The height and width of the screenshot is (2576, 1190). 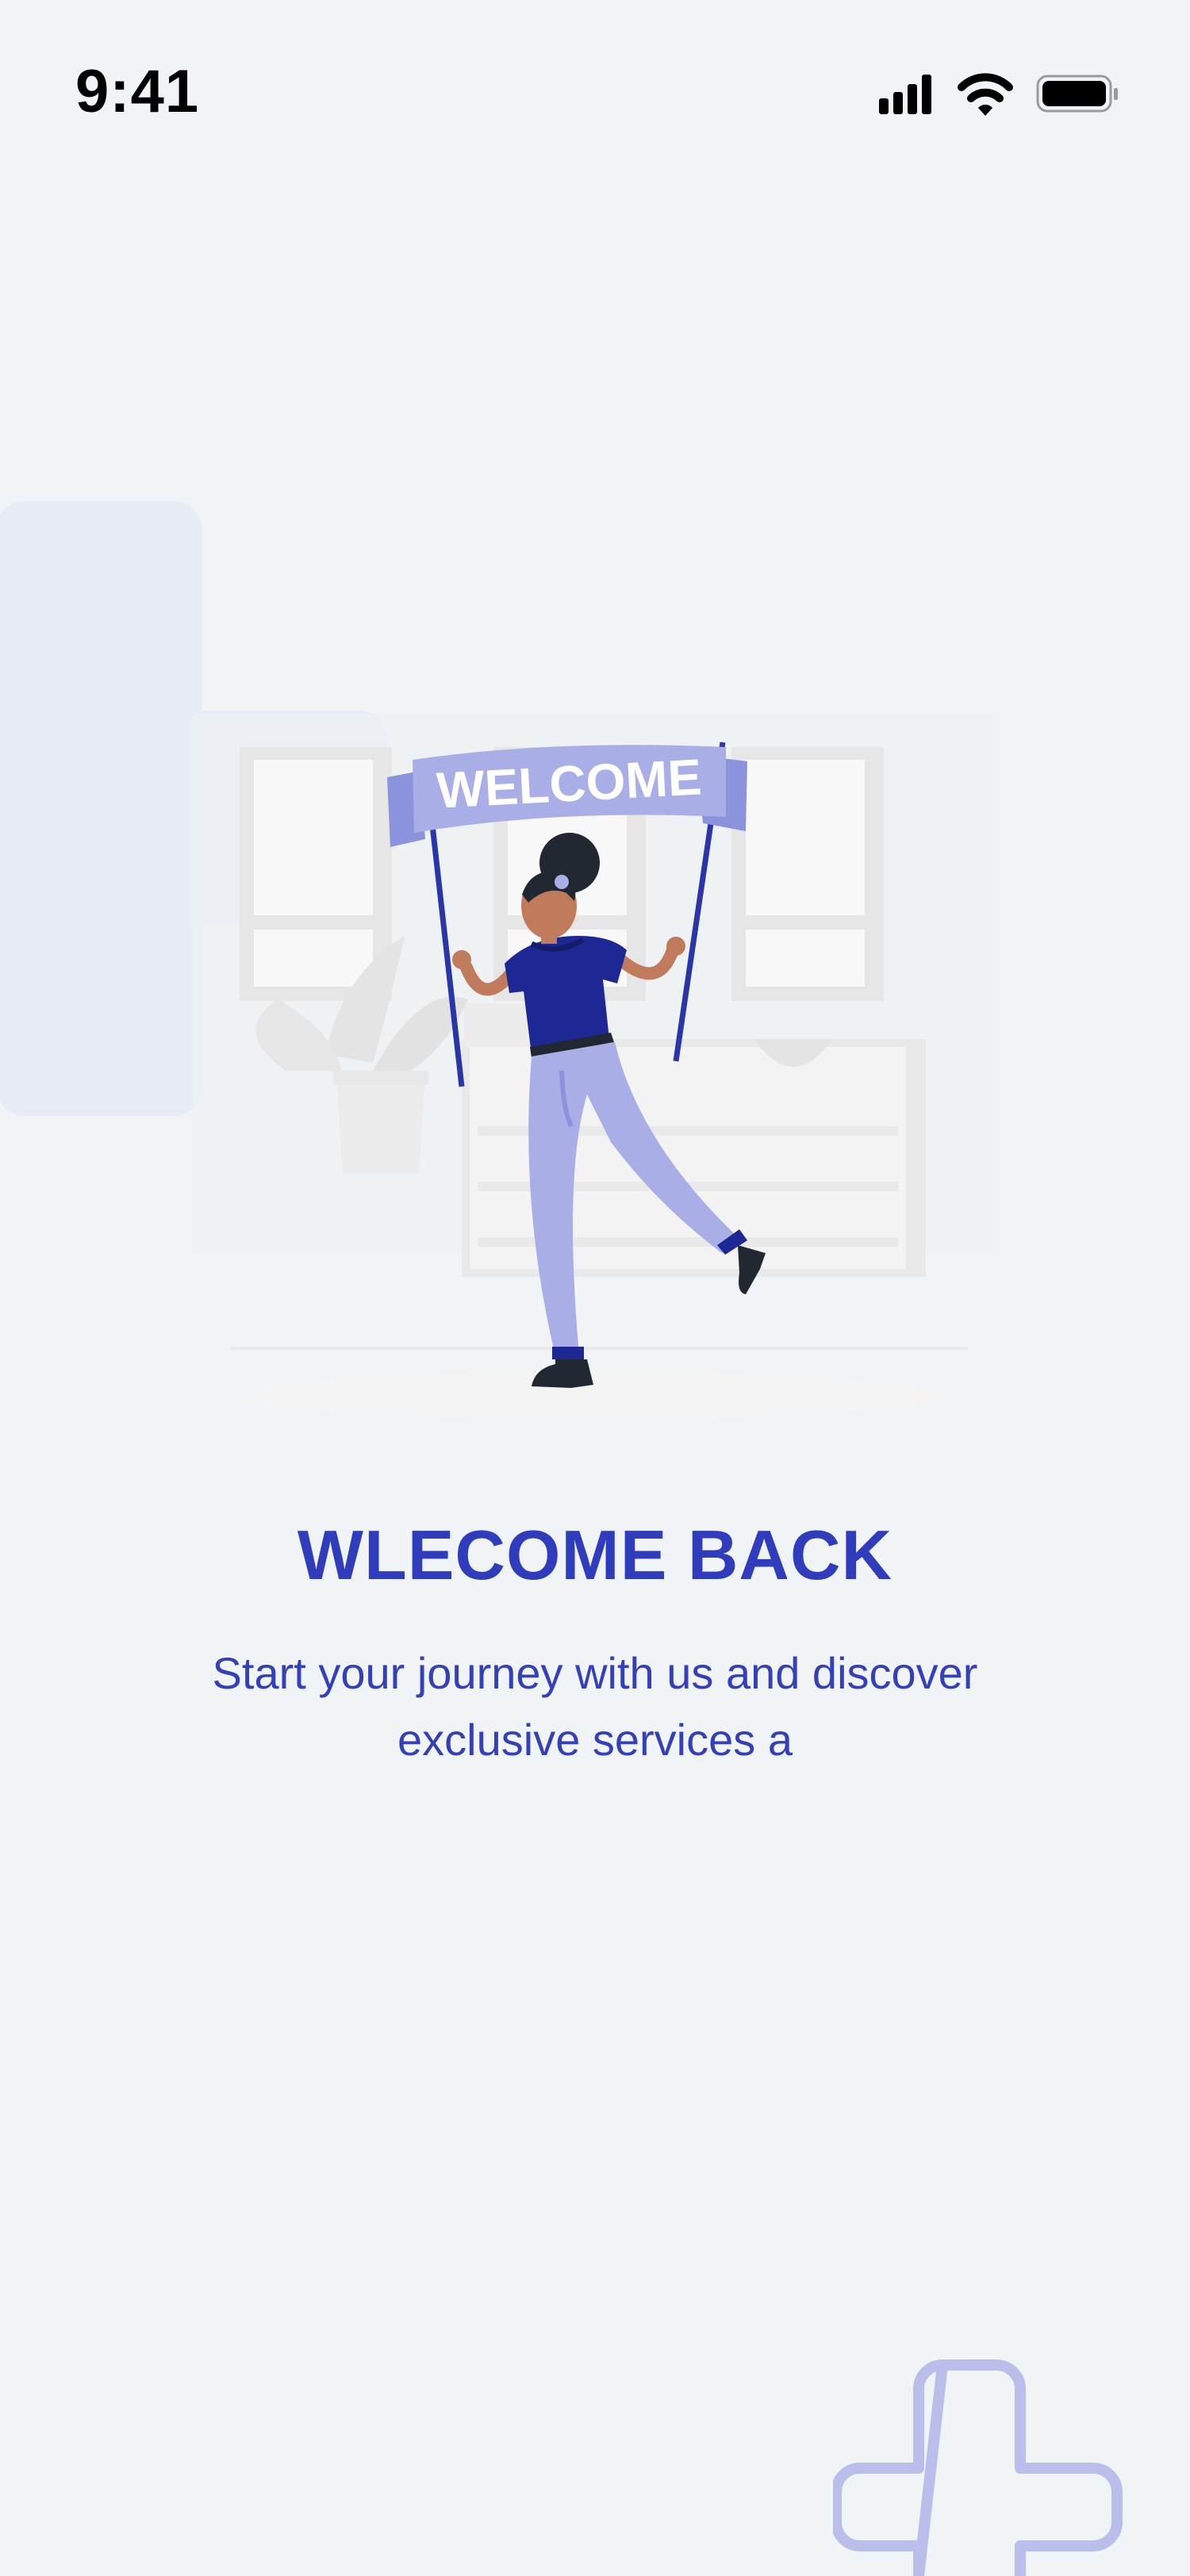 I want to click on window-right, so click(x=807, y=874).